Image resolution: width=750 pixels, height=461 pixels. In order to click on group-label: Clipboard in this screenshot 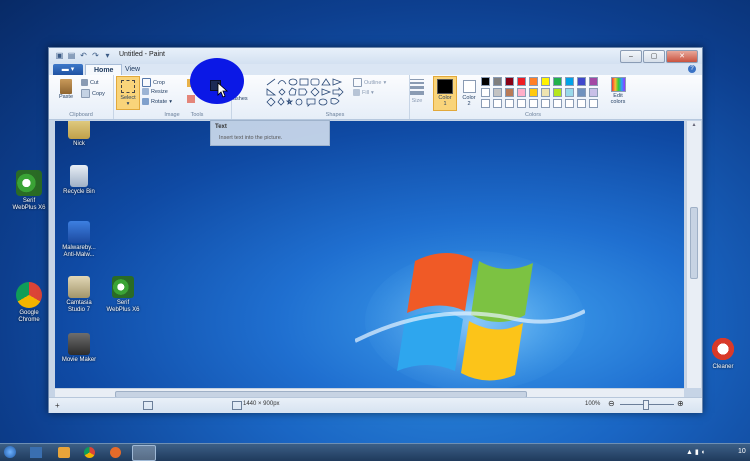, I will do `click(81, 115)`.